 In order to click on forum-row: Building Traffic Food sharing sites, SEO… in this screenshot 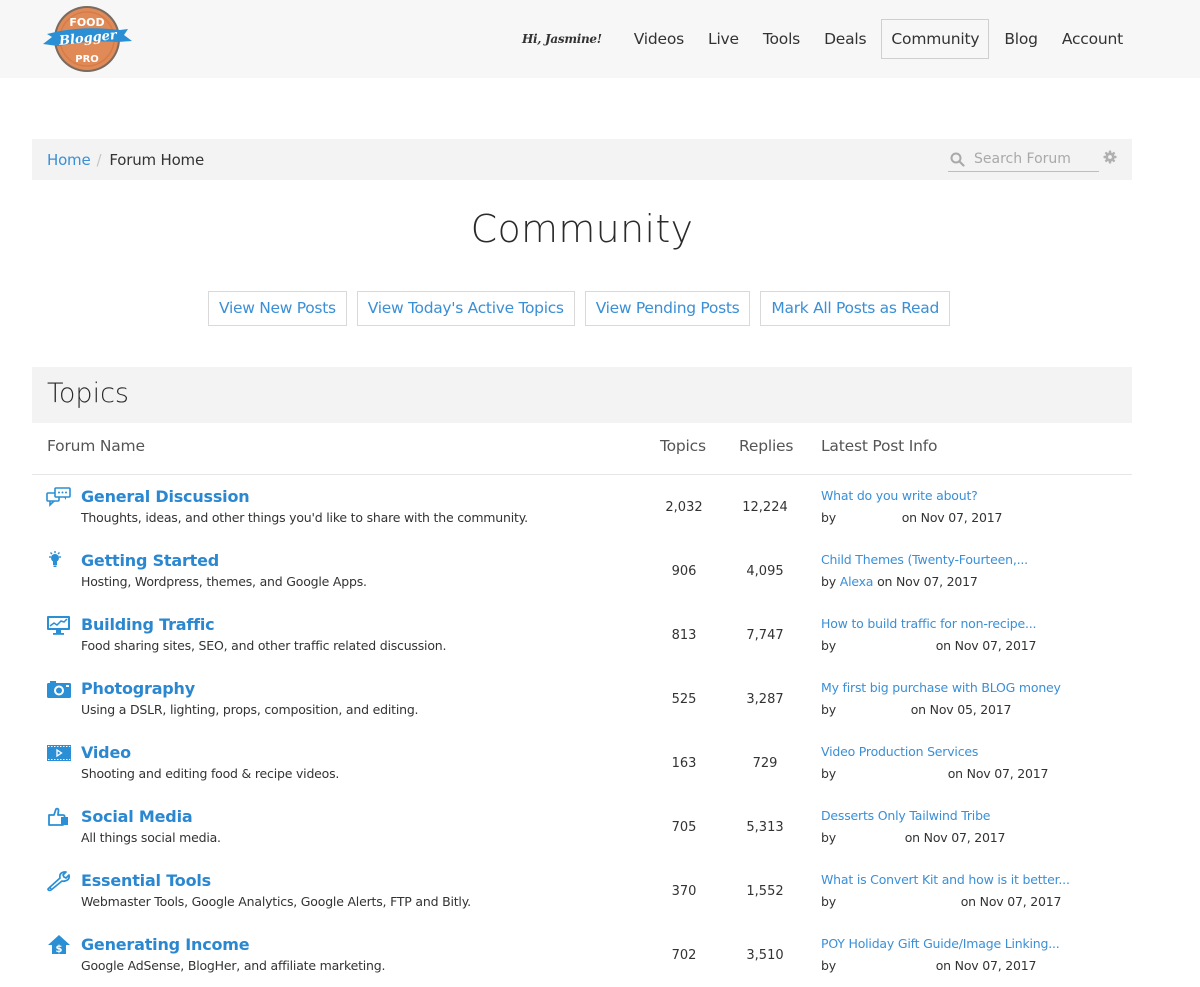, I will do `click(582, 635)`.